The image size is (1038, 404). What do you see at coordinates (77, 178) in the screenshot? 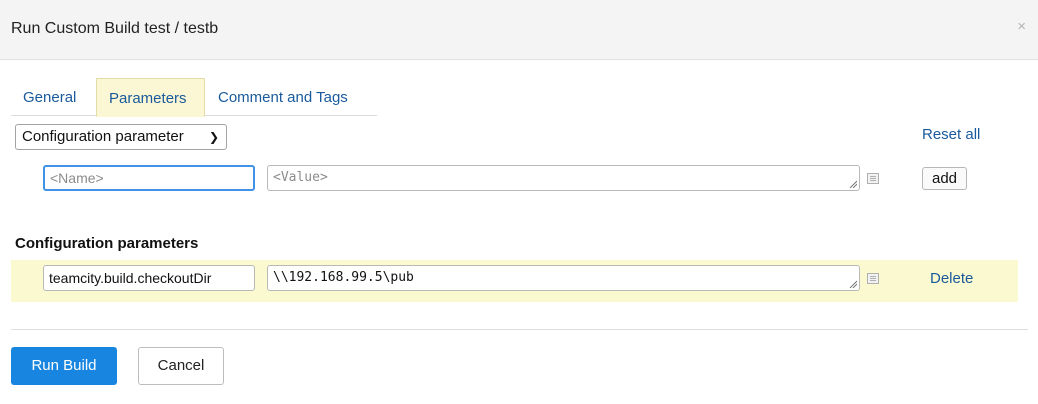
I see `name-placeholder: <Name>` at bounding box center [77, 178].